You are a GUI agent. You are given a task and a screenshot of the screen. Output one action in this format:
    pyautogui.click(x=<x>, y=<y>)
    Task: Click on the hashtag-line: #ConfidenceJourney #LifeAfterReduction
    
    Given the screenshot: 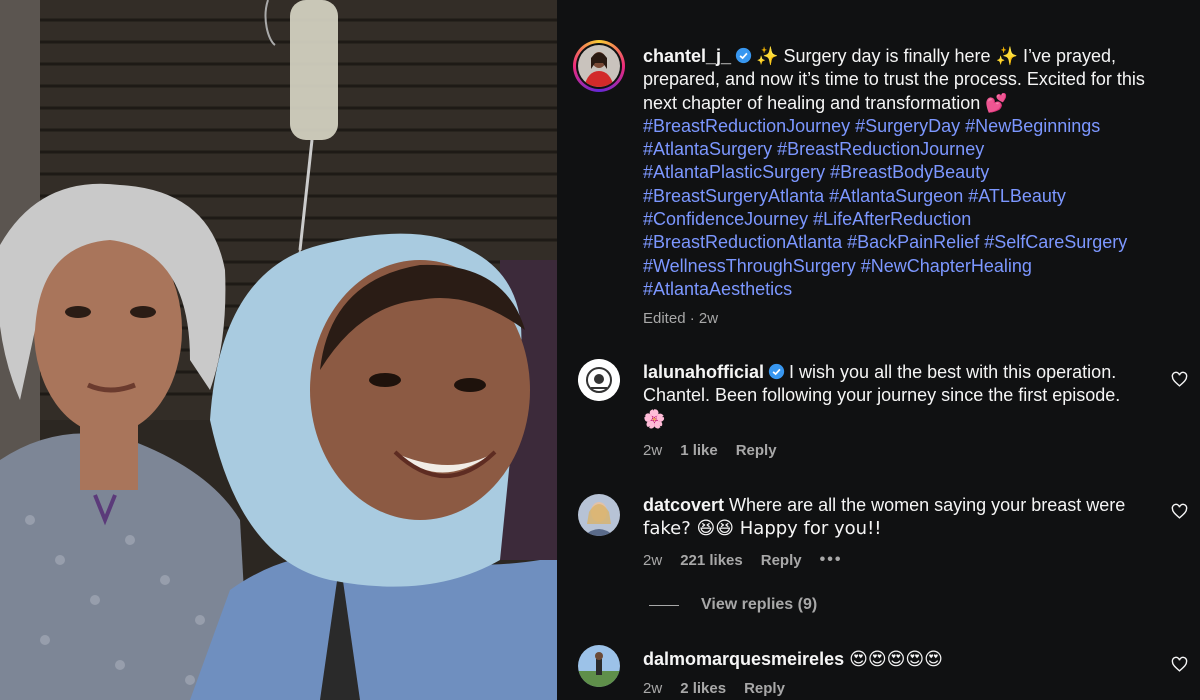 What is the action you would take?
    pyautogui.click(x=913, y=219)
    